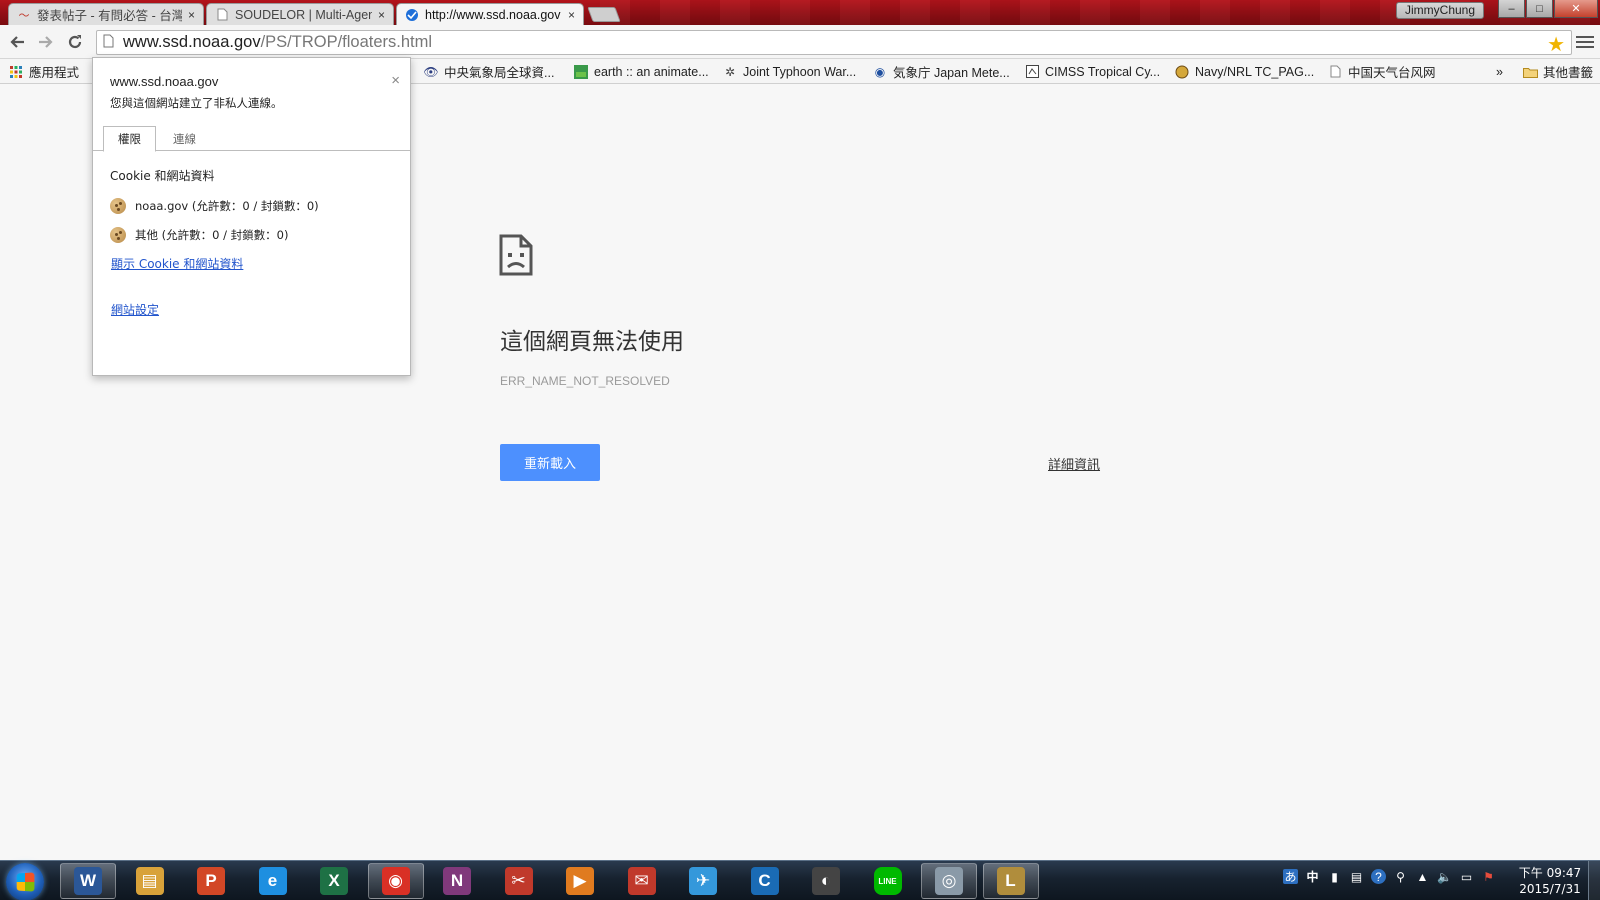  I want to click on reload-page-button: 重新載入, so click(550, 462).